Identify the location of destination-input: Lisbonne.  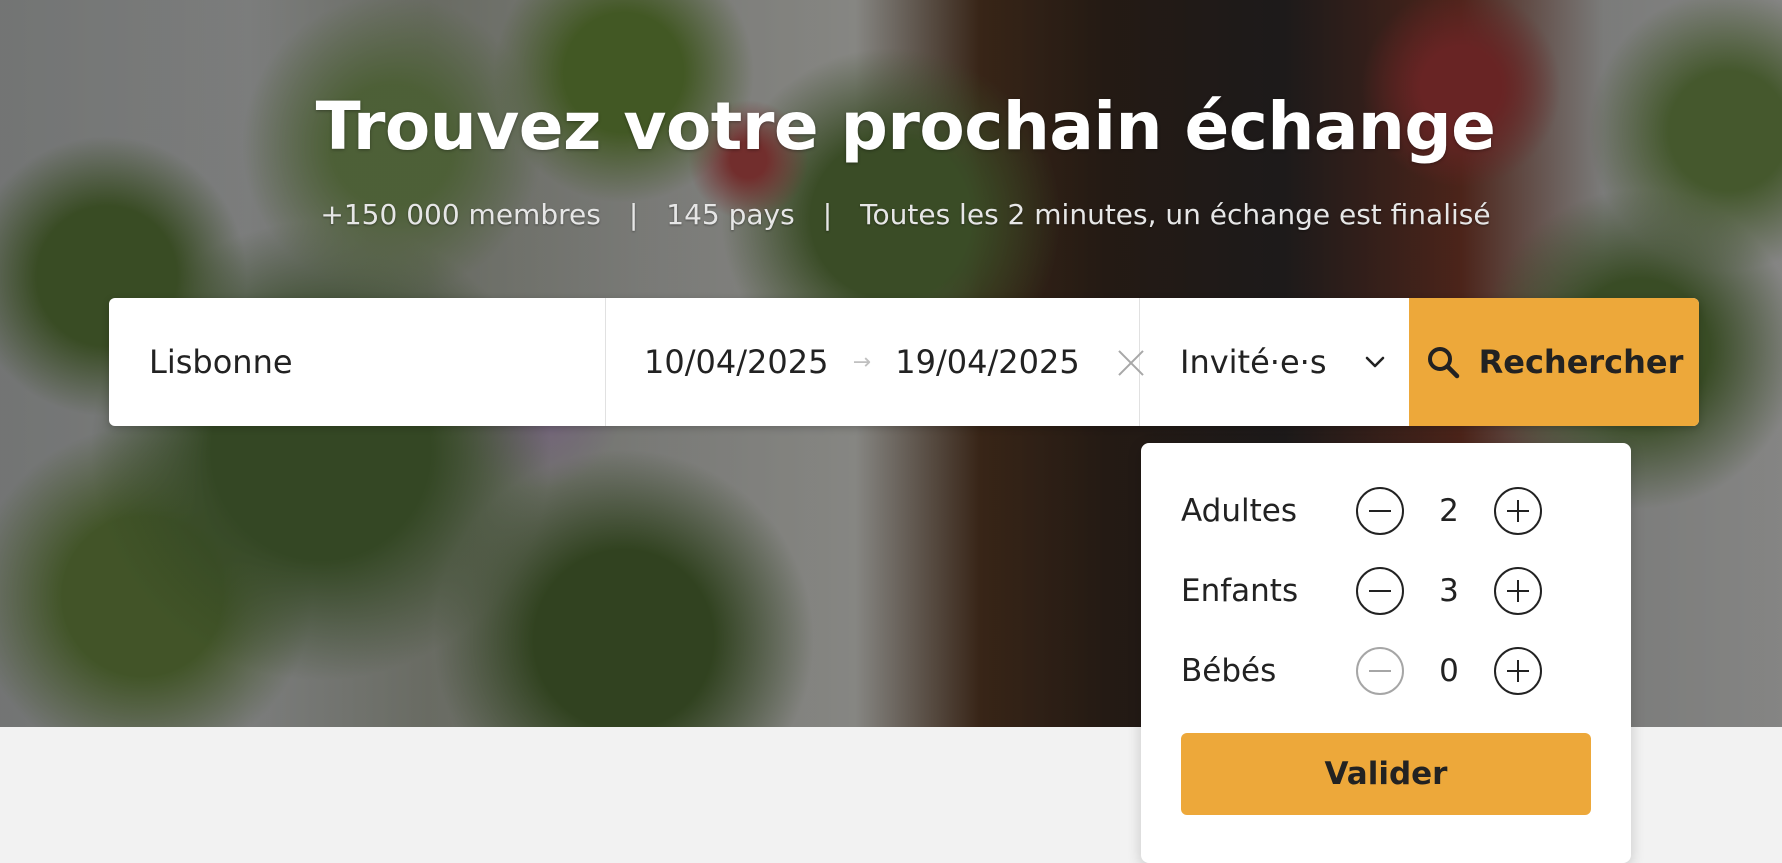
(357, 362).